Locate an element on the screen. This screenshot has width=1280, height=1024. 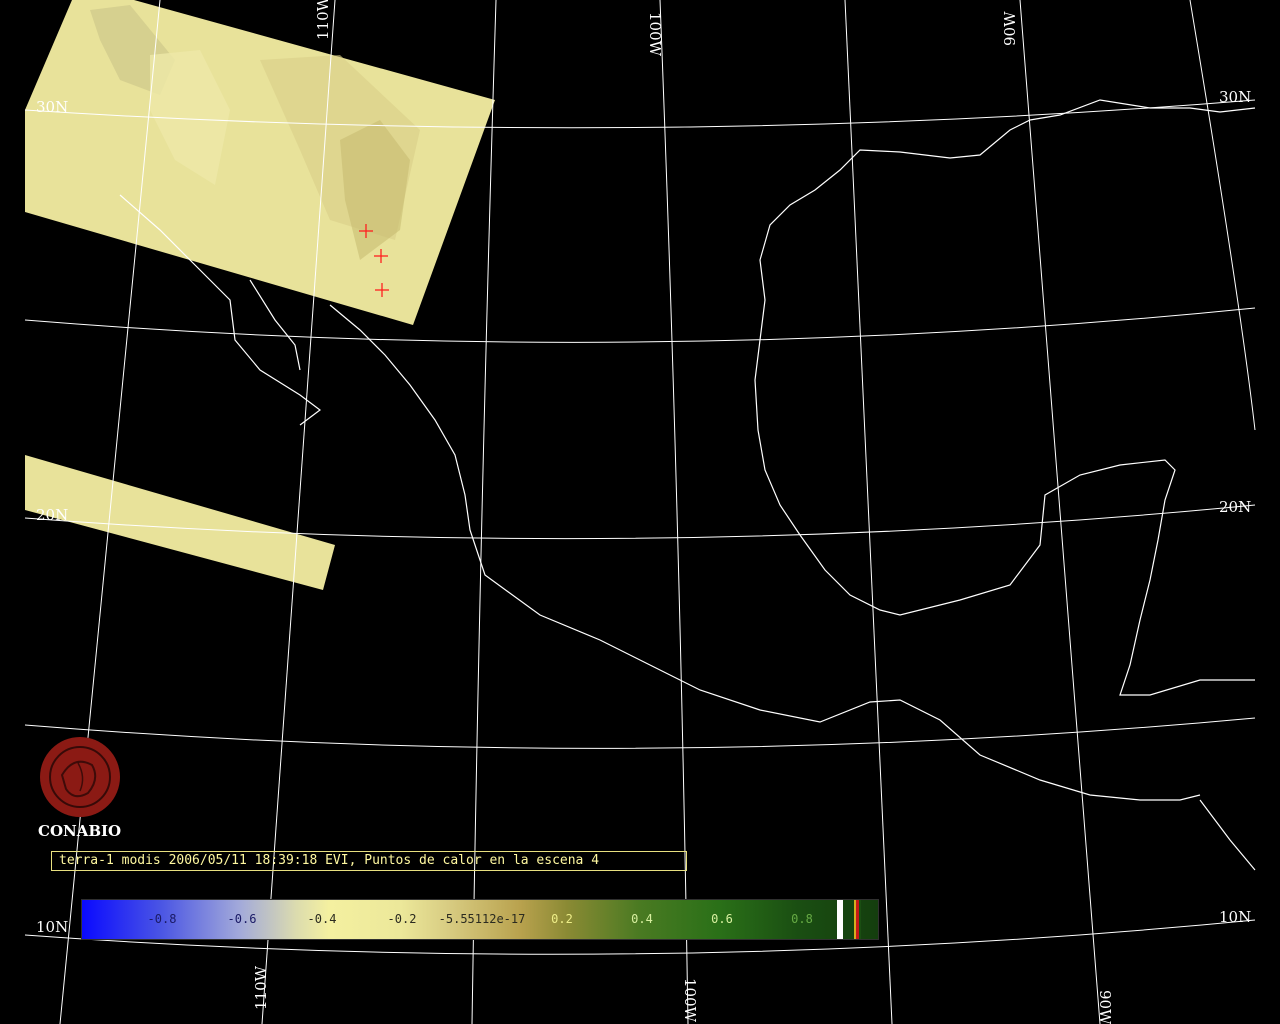
color-scale-tick: -5.55112e-17 is located at coordinates (482, 919).